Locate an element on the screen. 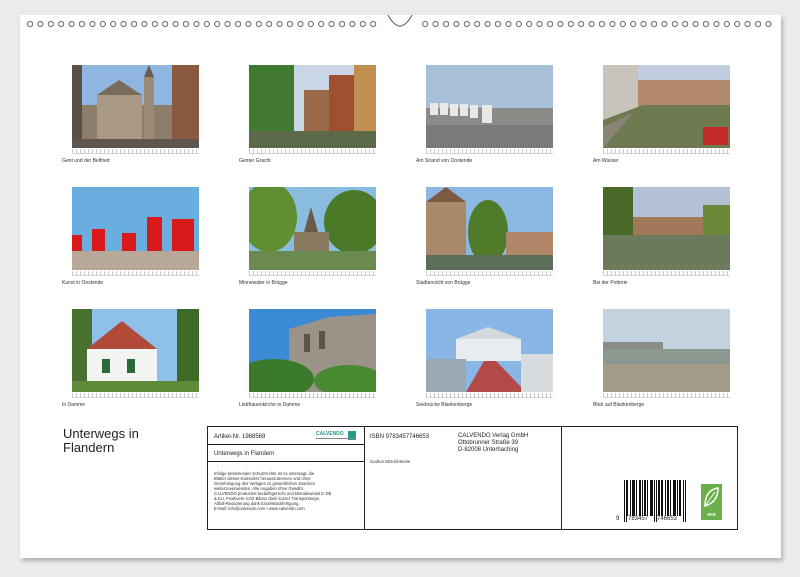 This screenshot has width=800, height=577. photo-gent-belfried is located at coordinates (135, 106).